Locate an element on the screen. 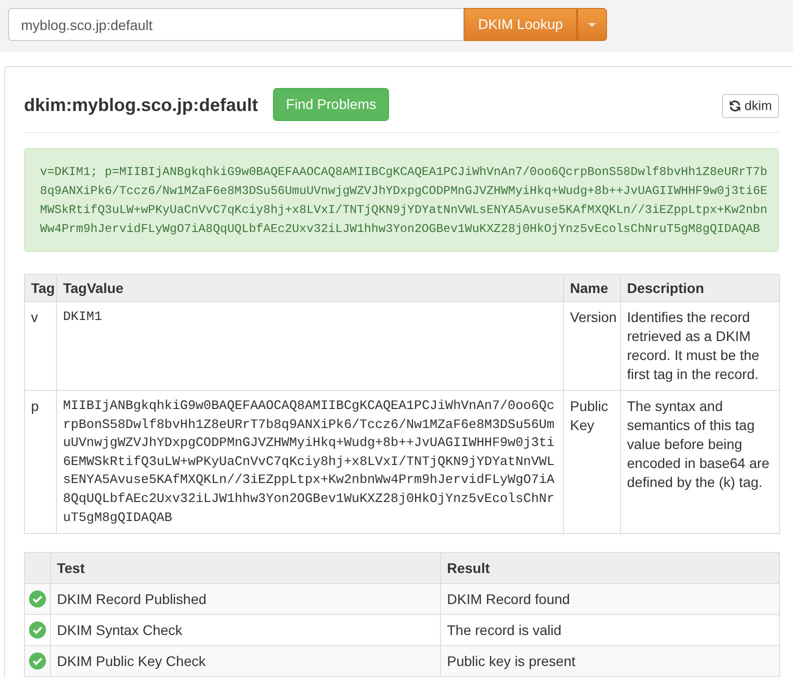 This screenshot has height=683, width=793. result-cell: Public key is present is located at coordinates (610, 661).